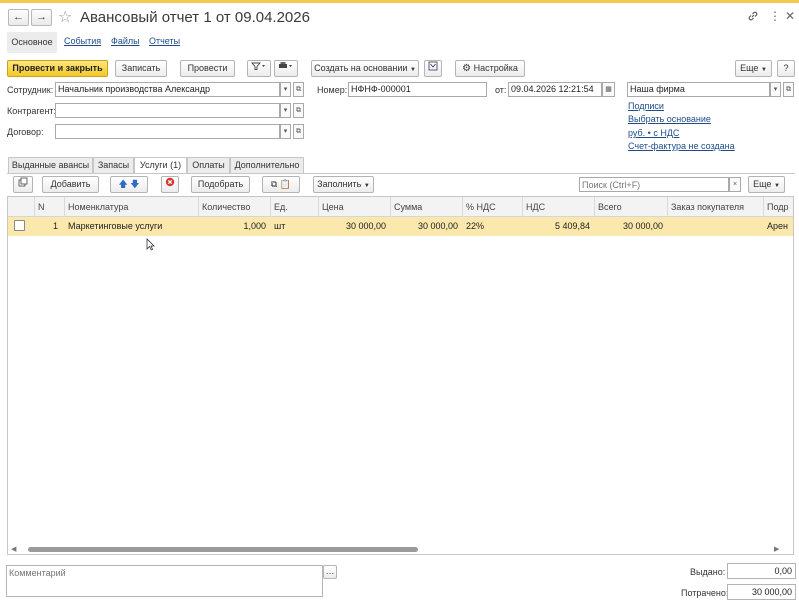 This screenshot has width=799, height=601. I want to click on cell-item: Маркетинговые услуги, so click(132, 226).